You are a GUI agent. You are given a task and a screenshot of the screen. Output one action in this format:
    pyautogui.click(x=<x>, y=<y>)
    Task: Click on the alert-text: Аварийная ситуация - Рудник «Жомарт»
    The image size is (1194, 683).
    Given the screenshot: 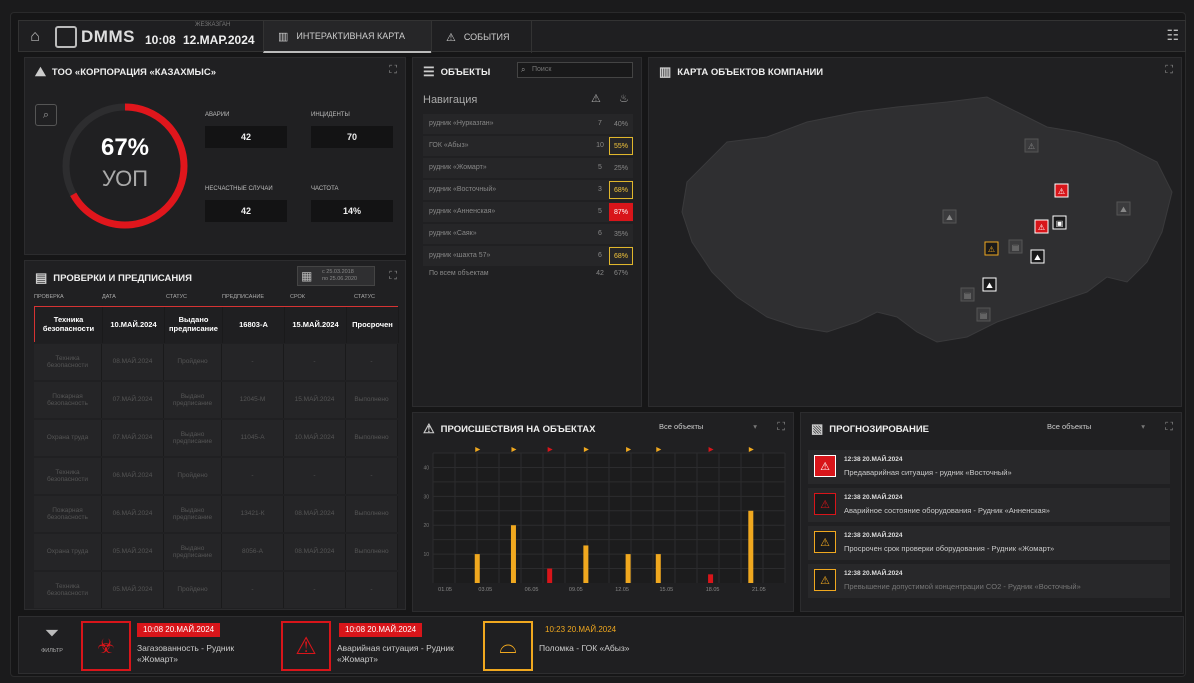 What is the action you would take?
    pyautogui.click(x=402, y=654)
    